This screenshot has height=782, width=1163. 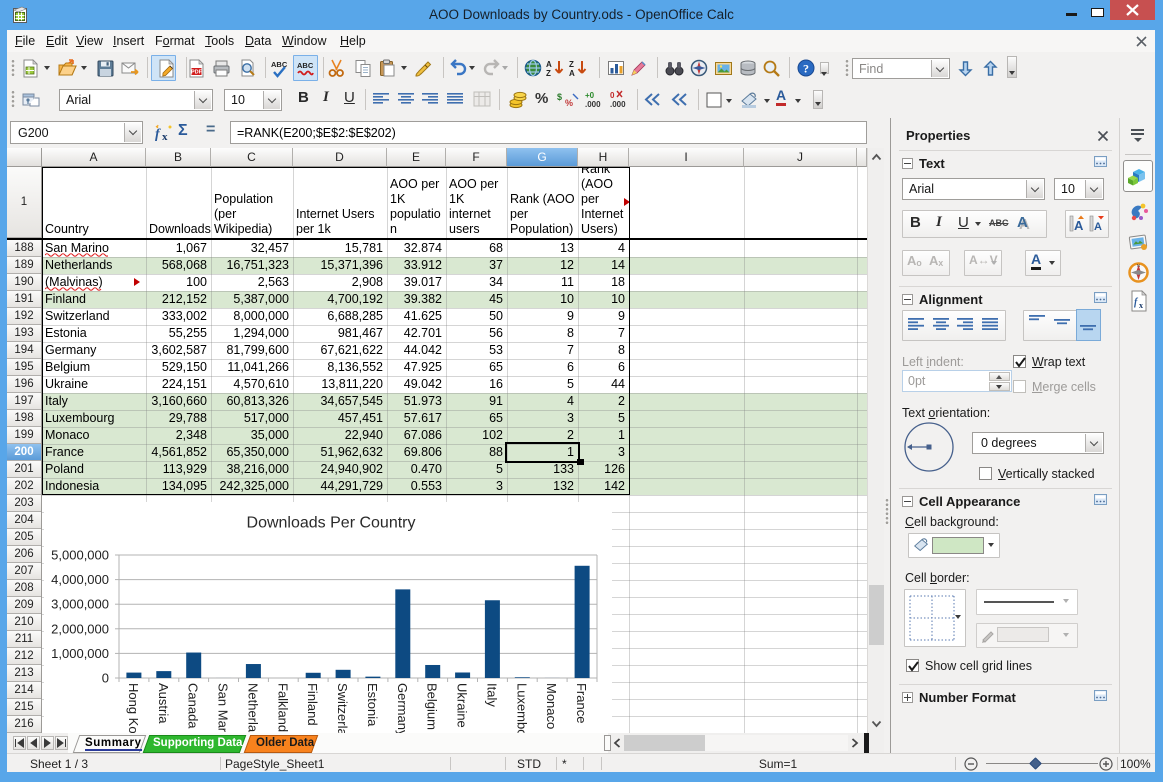 I want to click on svg-text: 4,000,000, so click(x=80, y=579).